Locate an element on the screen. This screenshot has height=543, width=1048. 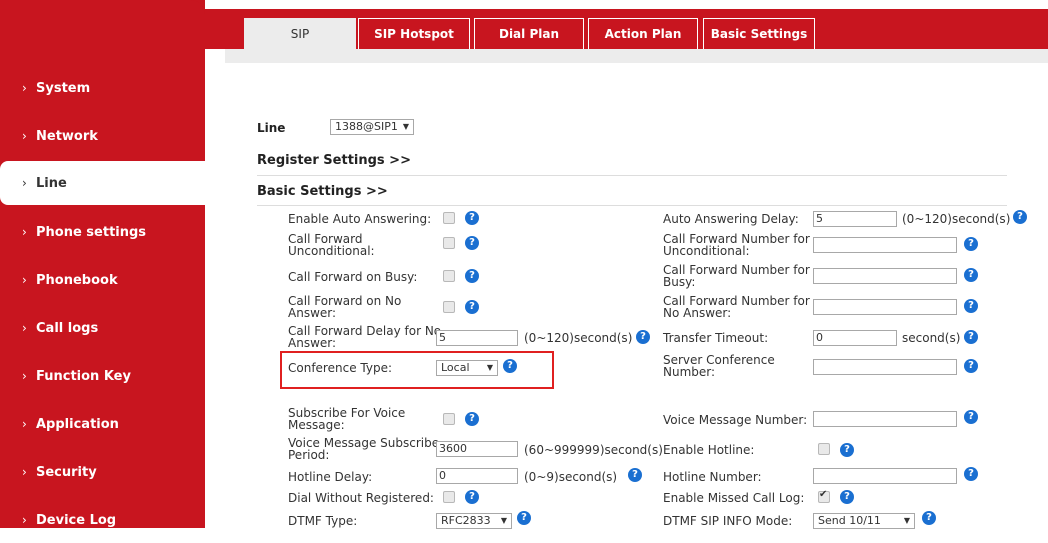
tab-sip: SIP is located at coordinates (300, 33).